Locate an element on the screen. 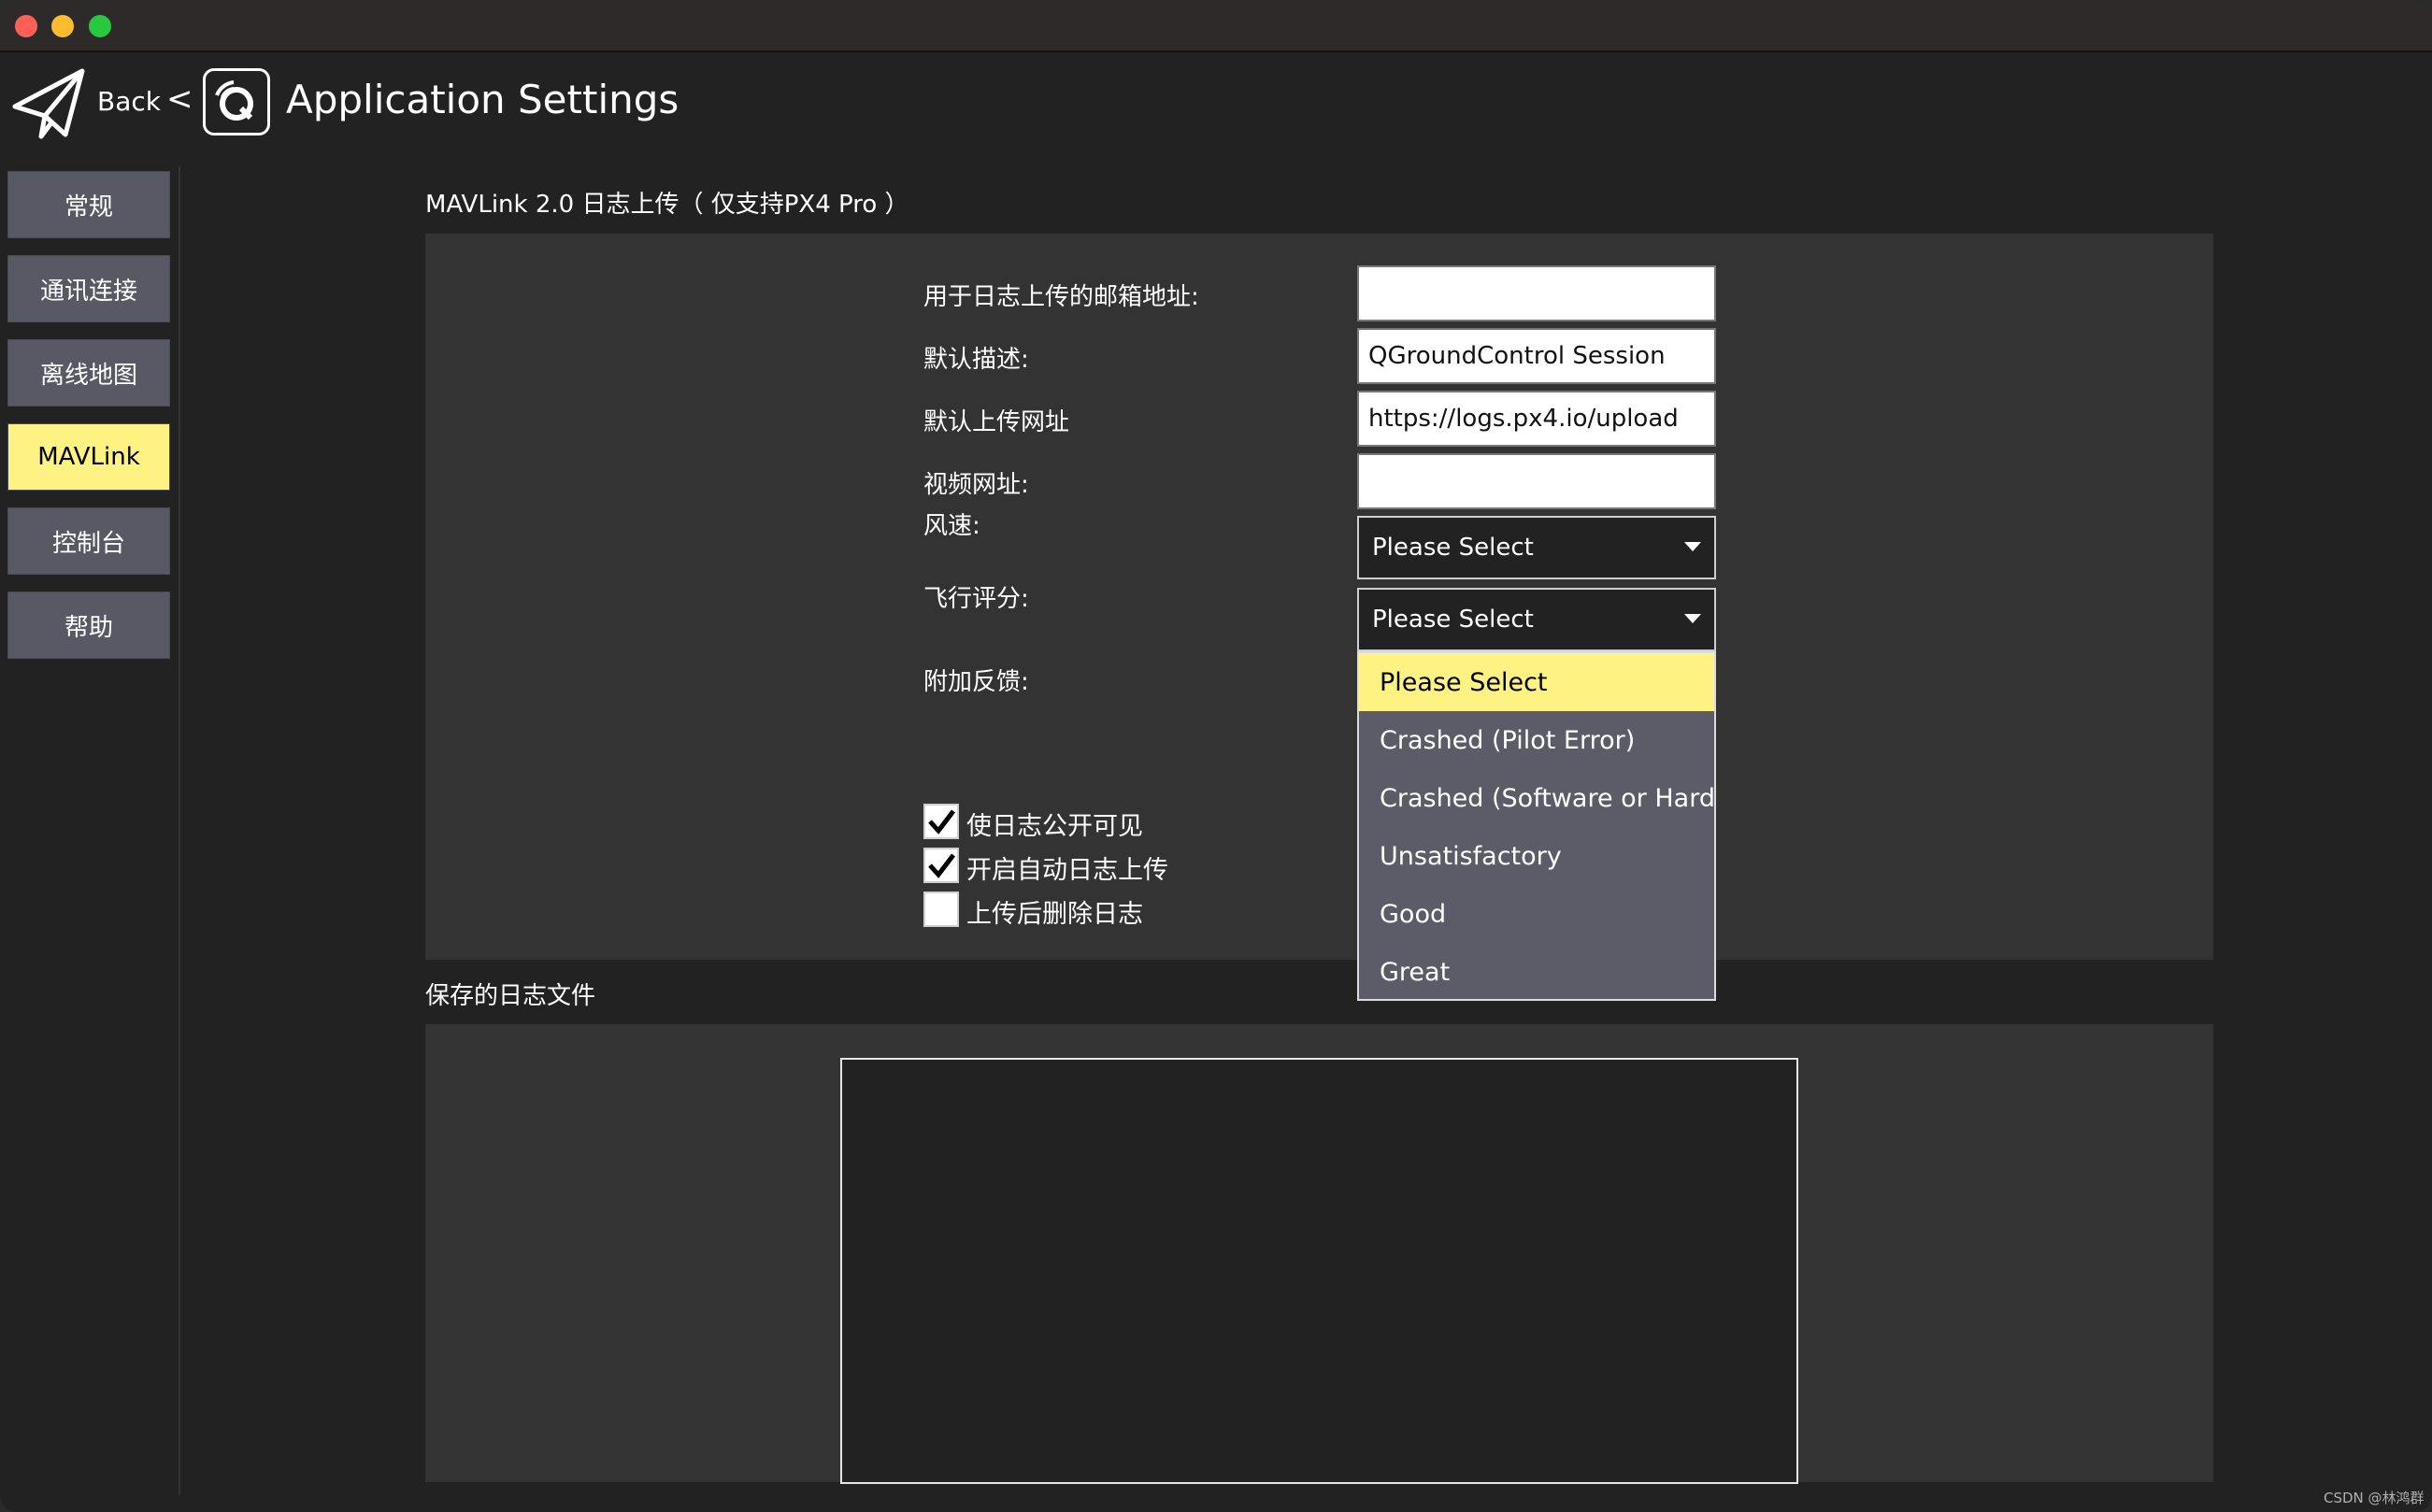 Image resolution: width=2432 pixels, height=1512 pixels. feedback-label: 附加反馈: is located at coordinates (976, 682).